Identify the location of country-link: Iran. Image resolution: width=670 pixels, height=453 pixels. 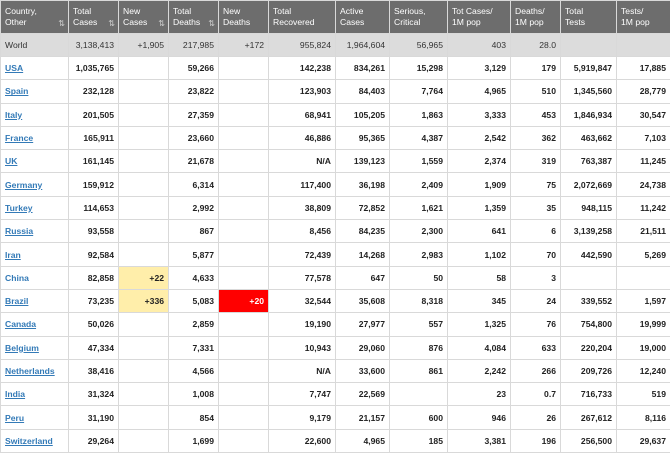
(13, 255).